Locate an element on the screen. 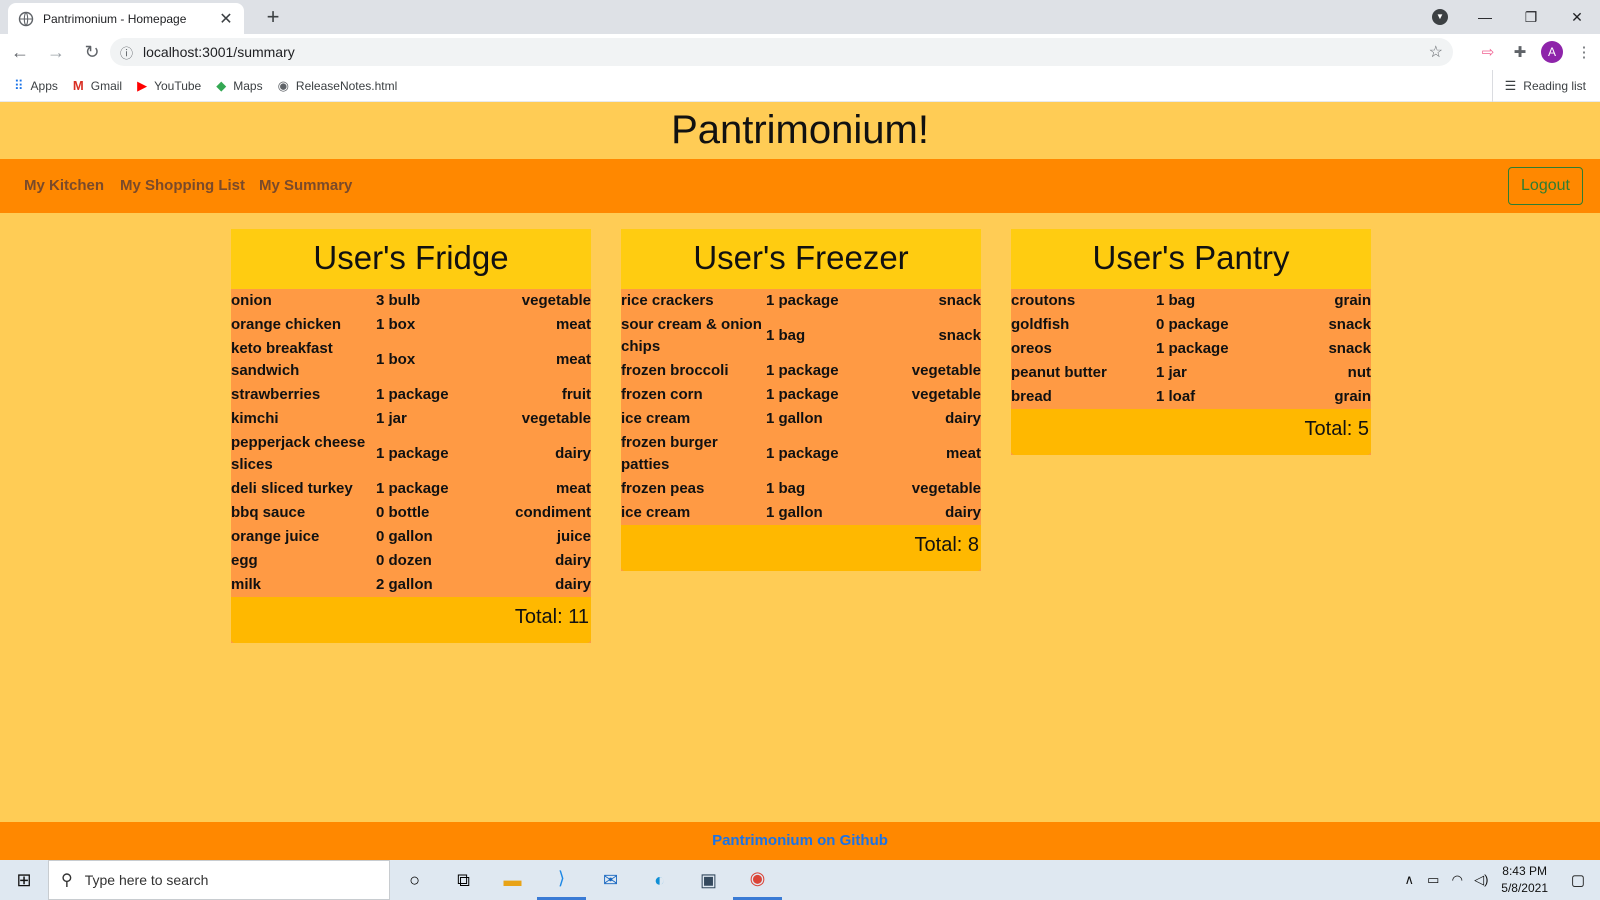 This screenshot has width=1600, height=900. bookmark-releasenotes: ◉ ReleaseNotes.html is located at coordinates (338, 86).